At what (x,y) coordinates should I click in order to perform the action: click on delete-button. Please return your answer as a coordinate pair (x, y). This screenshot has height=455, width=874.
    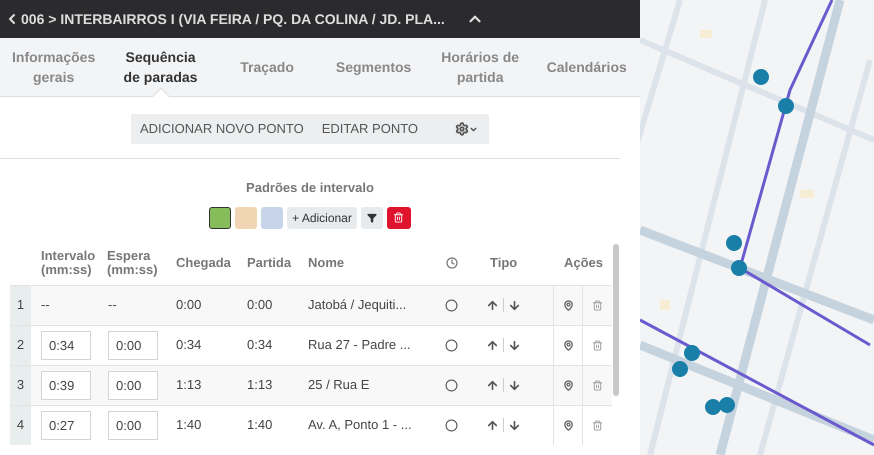
    Looking at the image, I should click on (398, 217).